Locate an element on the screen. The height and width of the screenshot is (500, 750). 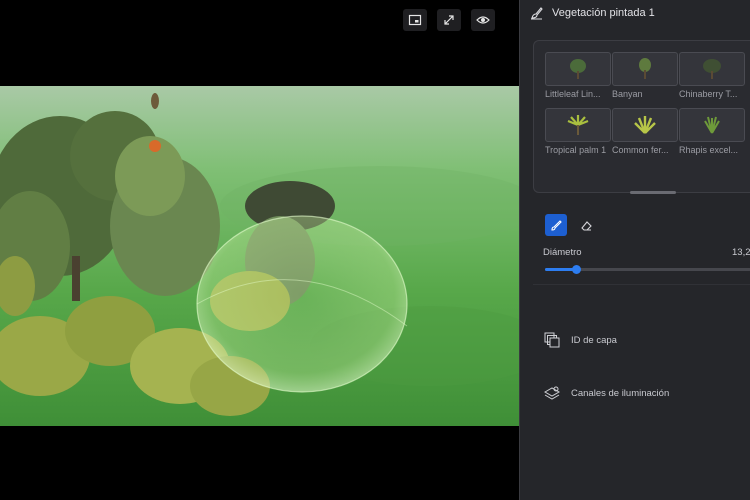
erase-tool-button is located at coordinates (586, 225).